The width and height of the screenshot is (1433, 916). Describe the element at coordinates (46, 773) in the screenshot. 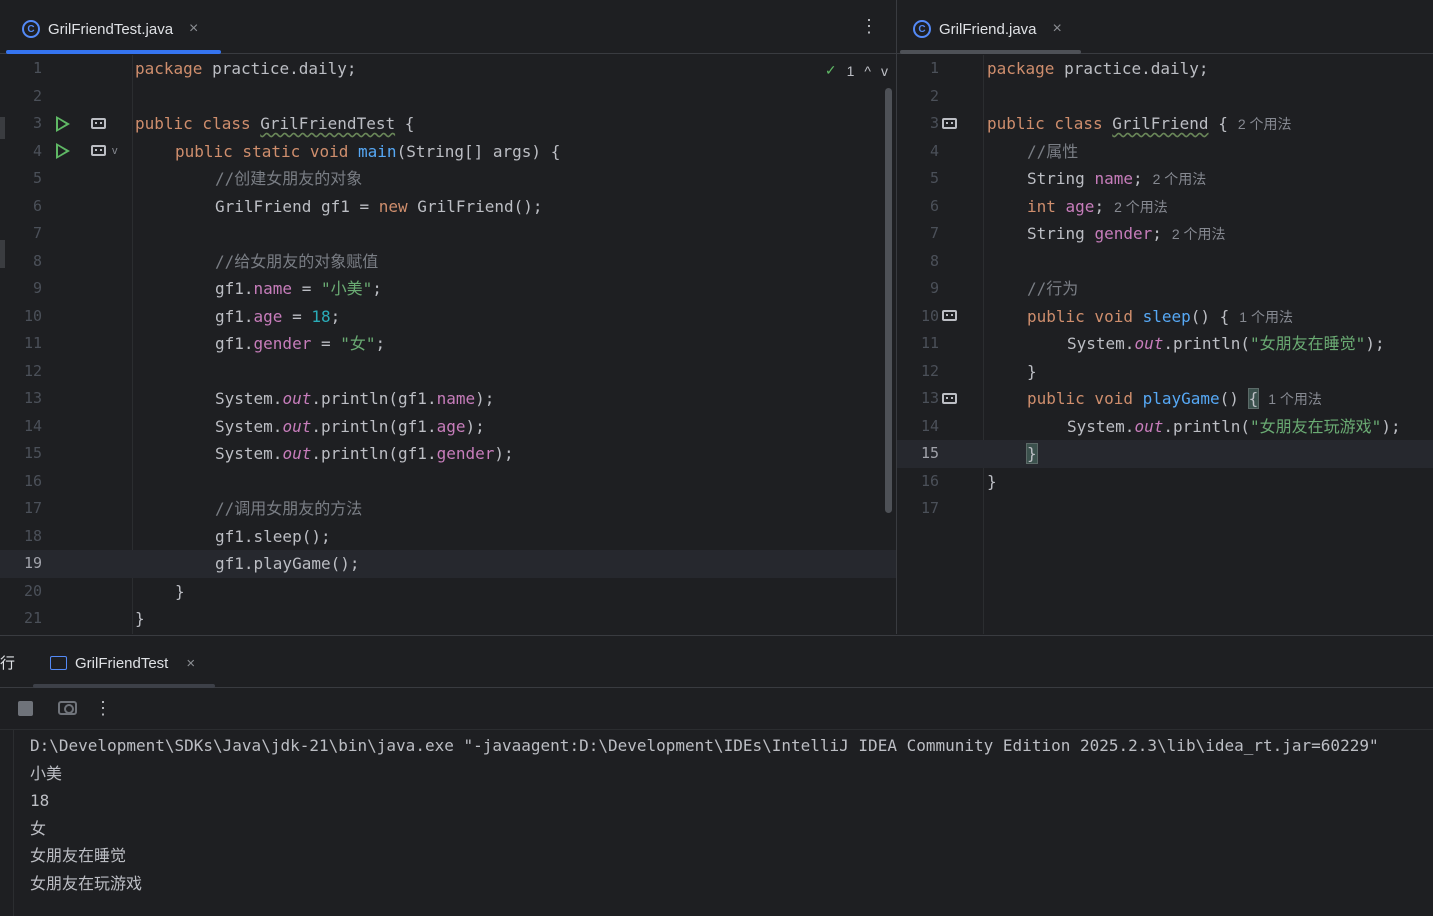

I see `console-line: 小美` at that location.